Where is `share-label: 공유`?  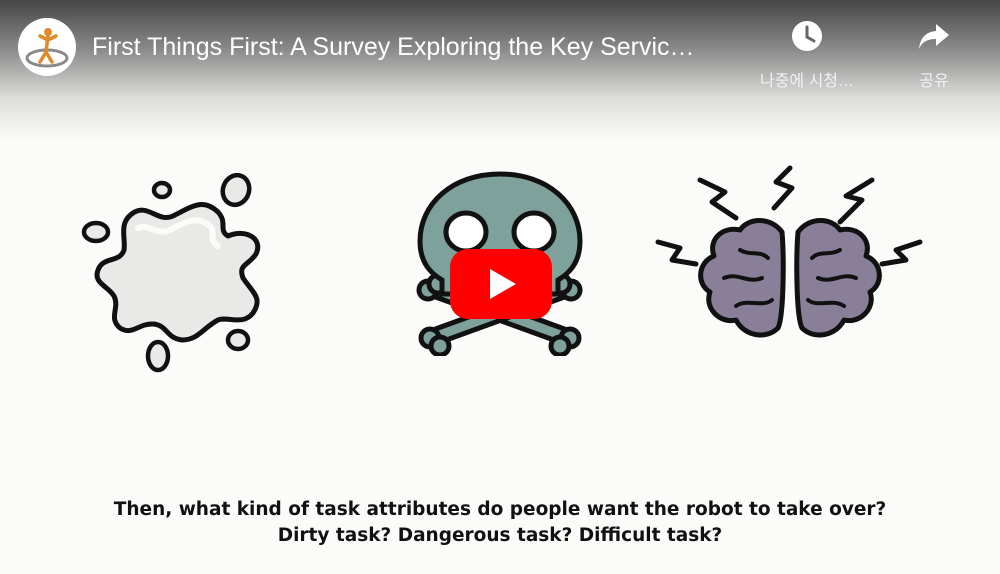 share-label: 공유 is located at coordinates (934, 81).